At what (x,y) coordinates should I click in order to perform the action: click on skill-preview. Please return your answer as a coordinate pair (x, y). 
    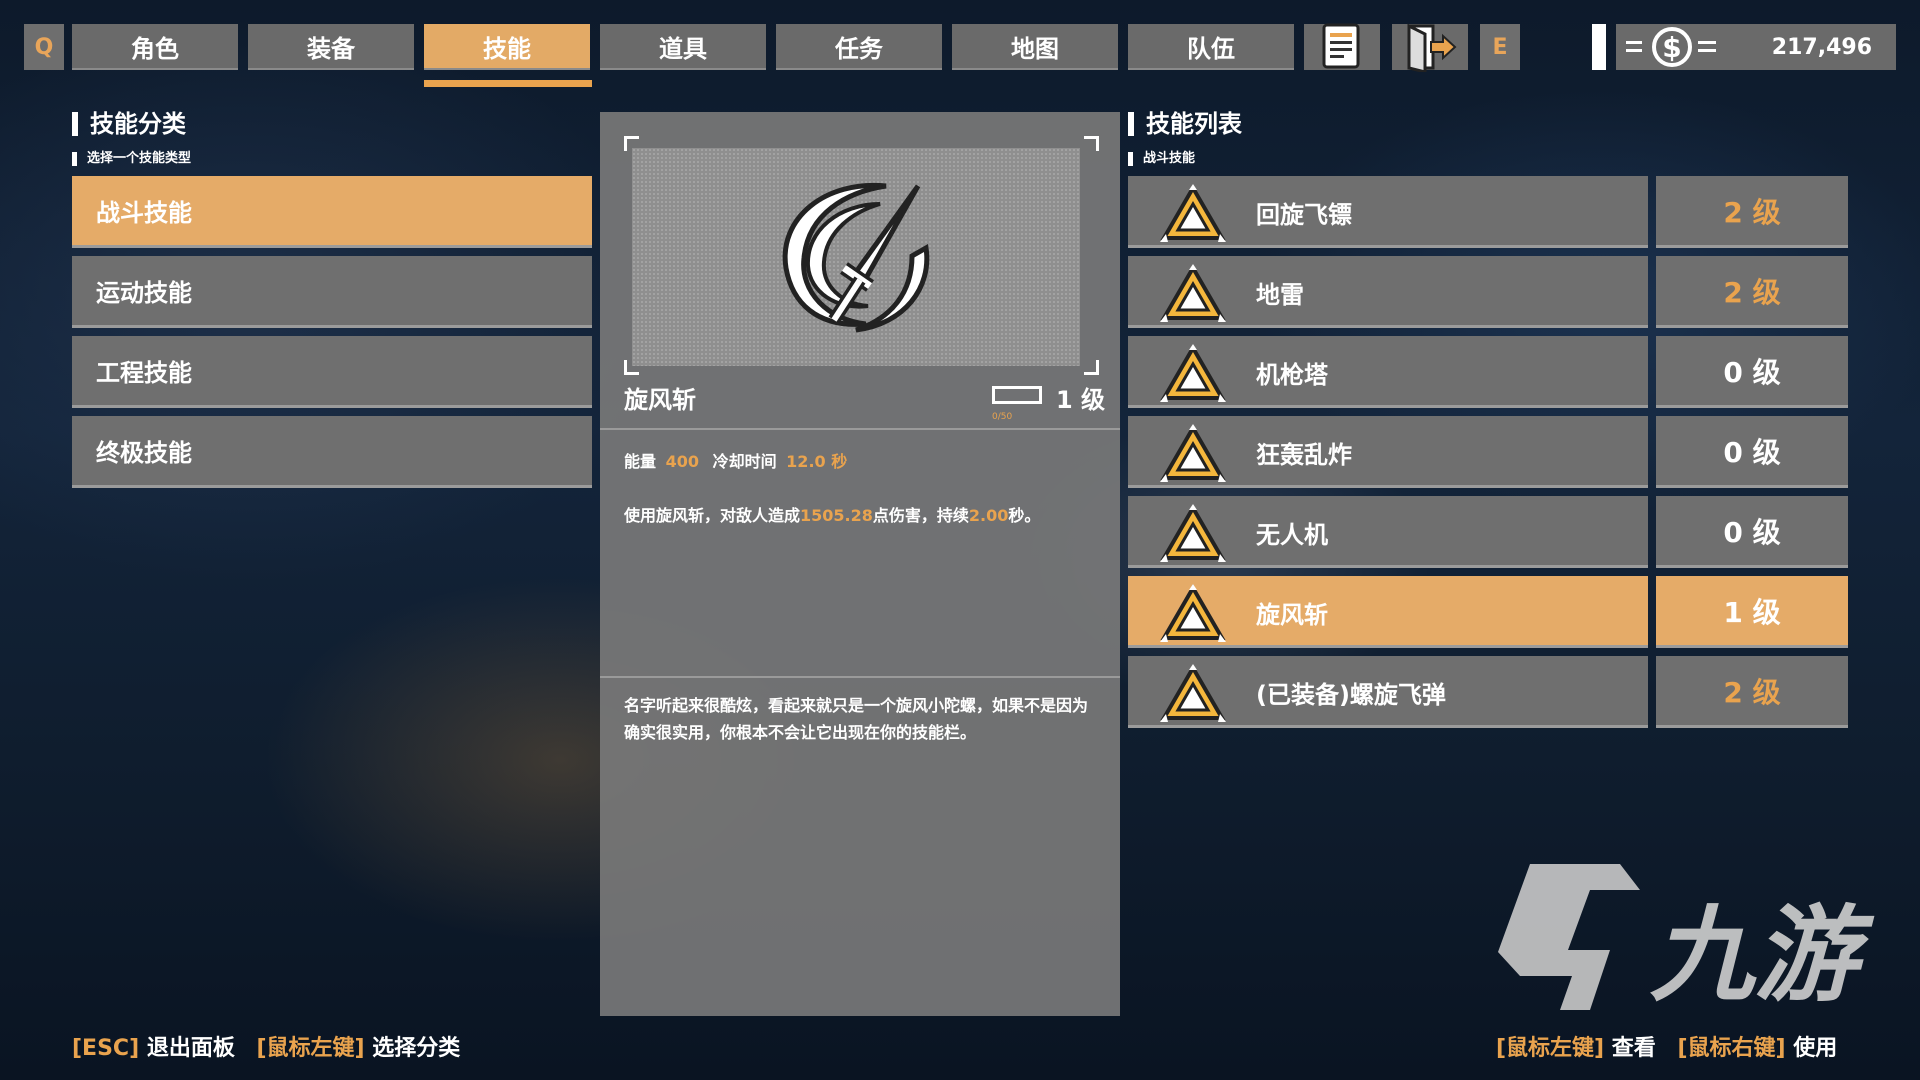
    Looking at the image, I should click on (856, 257).